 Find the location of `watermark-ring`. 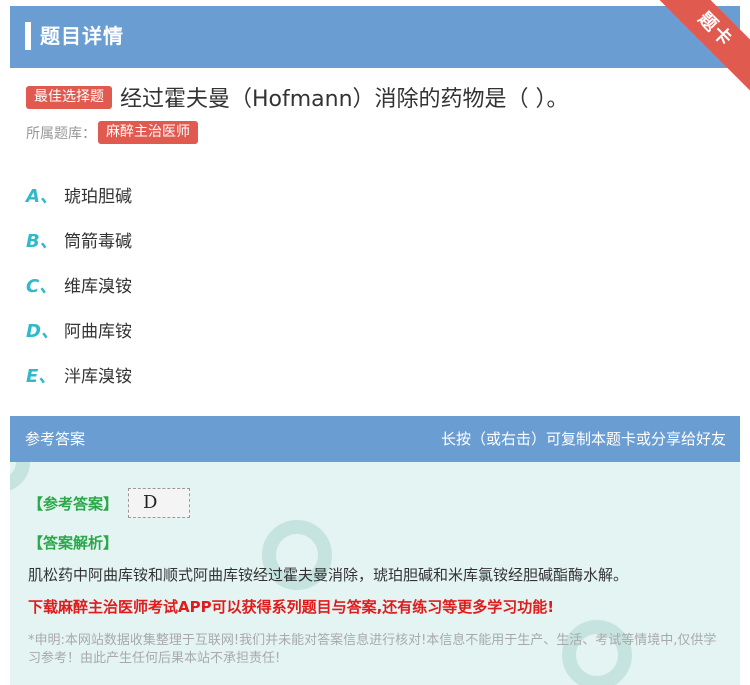

watermark-ring is located at coordinates (20, 477).